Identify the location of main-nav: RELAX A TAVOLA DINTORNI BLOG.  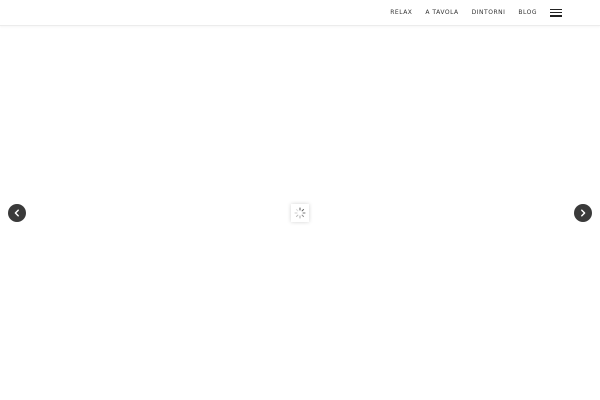
(495, 12).